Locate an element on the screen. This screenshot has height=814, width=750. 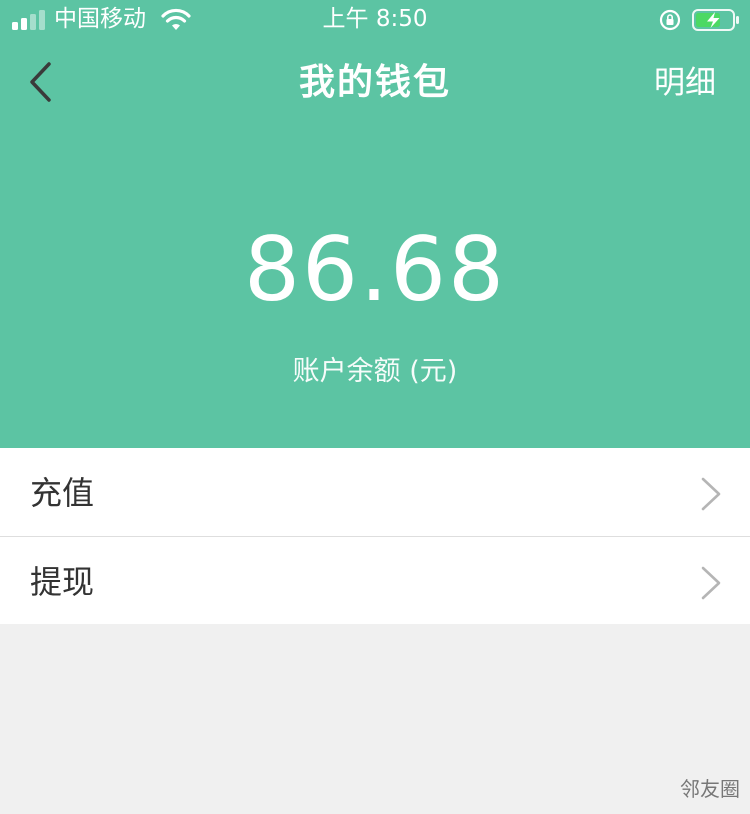
status-bar: 中国移动 上午 8:50 is located at coordinates (375, 20).